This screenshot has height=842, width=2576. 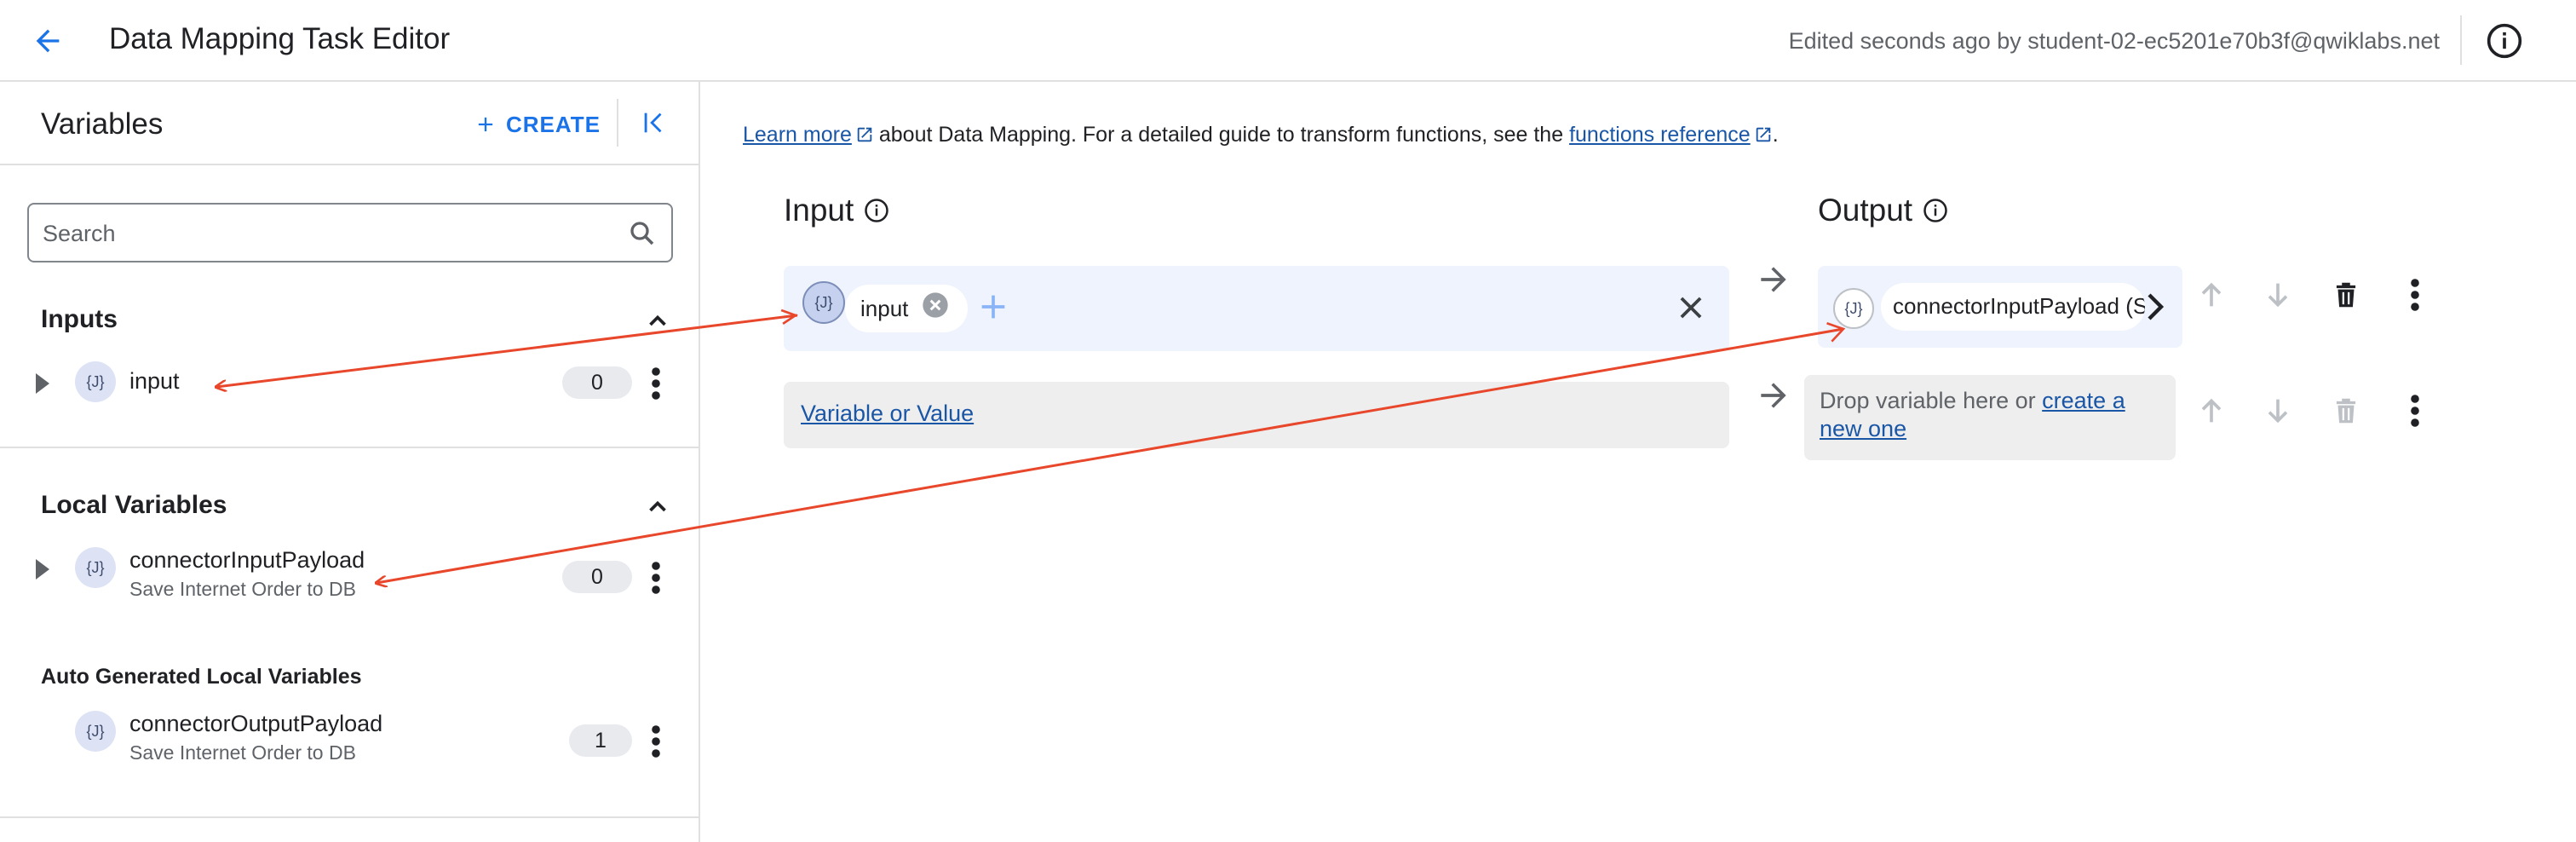 I want to click on chevron-right-icon, so click(x=2155, y=307).